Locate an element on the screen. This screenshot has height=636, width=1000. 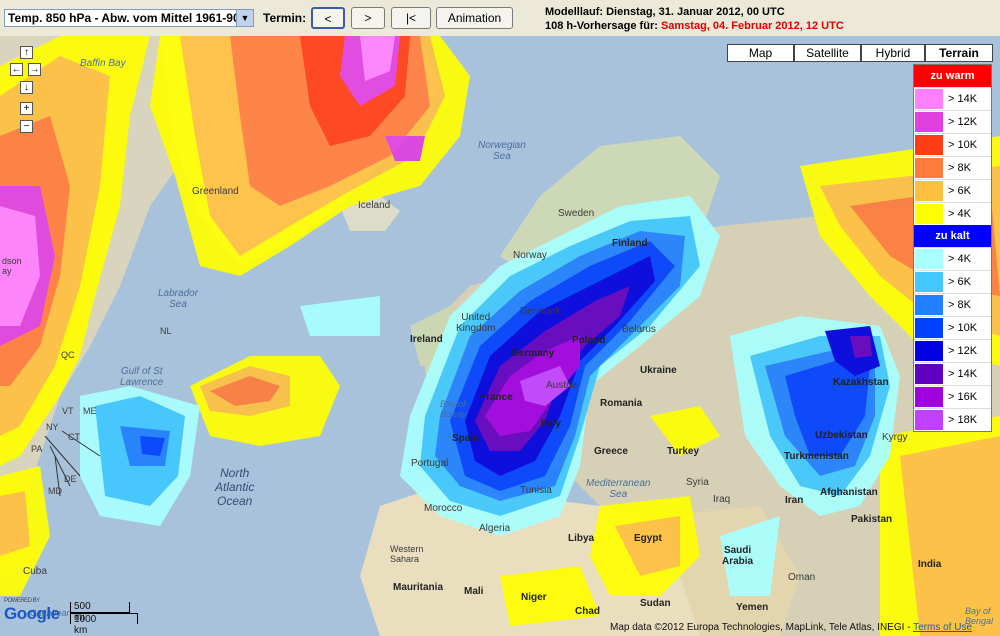
map-label-chad: Chad is located at coordinates (587, 611).